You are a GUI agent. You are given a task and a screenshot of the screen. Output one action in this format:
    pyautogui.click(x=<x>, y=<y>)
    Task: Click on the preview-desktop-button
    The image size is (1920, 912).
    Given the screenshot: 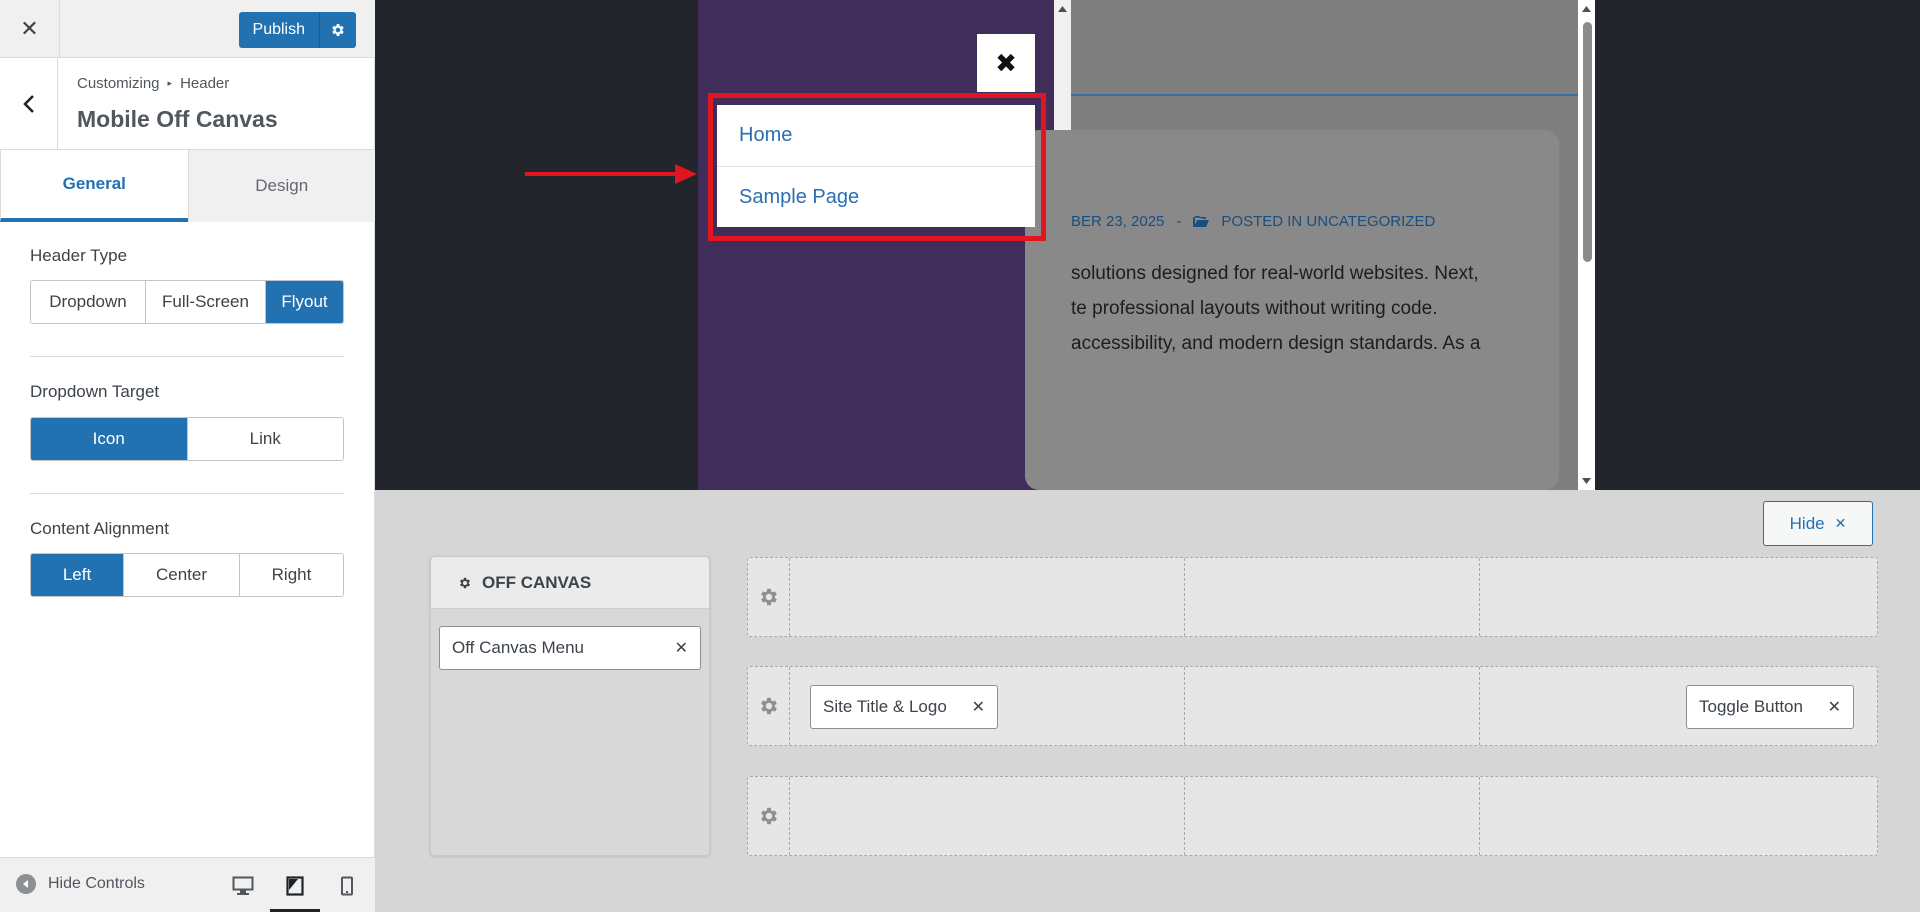 What is the action you would take?
    pyautogui.click(x=243, y=886)
    